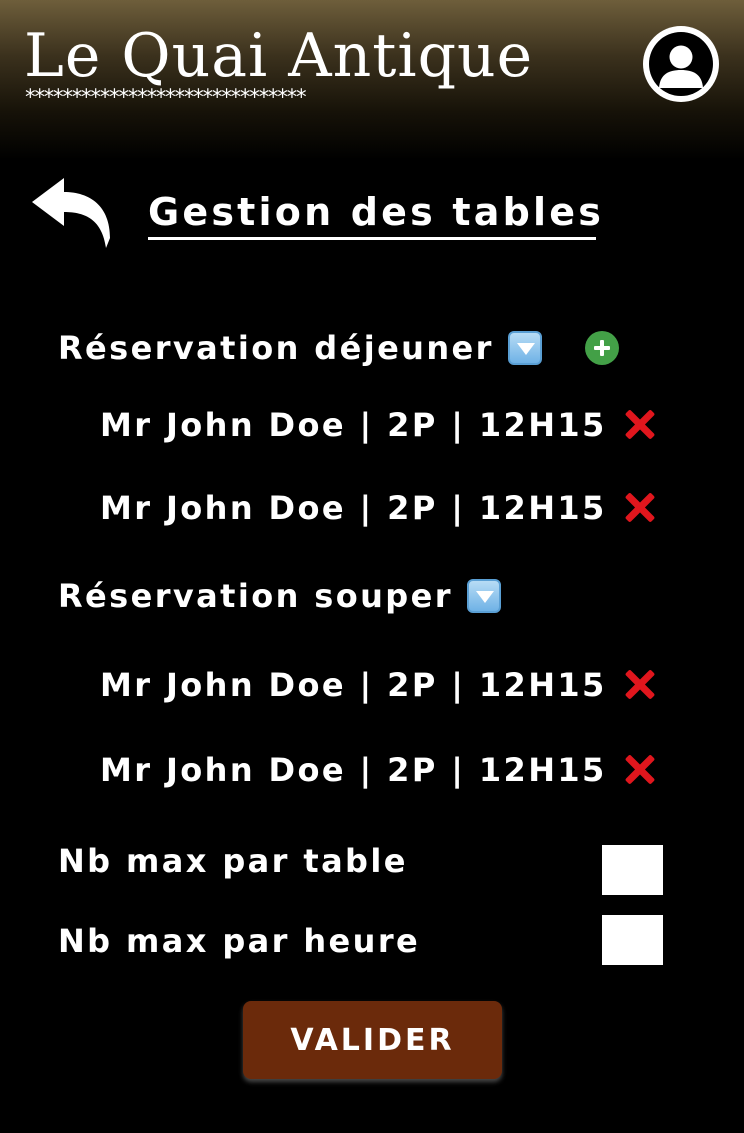 This screenshot has height=1133, width=744. I want to click on max-per-table-input, so click(632, 870).